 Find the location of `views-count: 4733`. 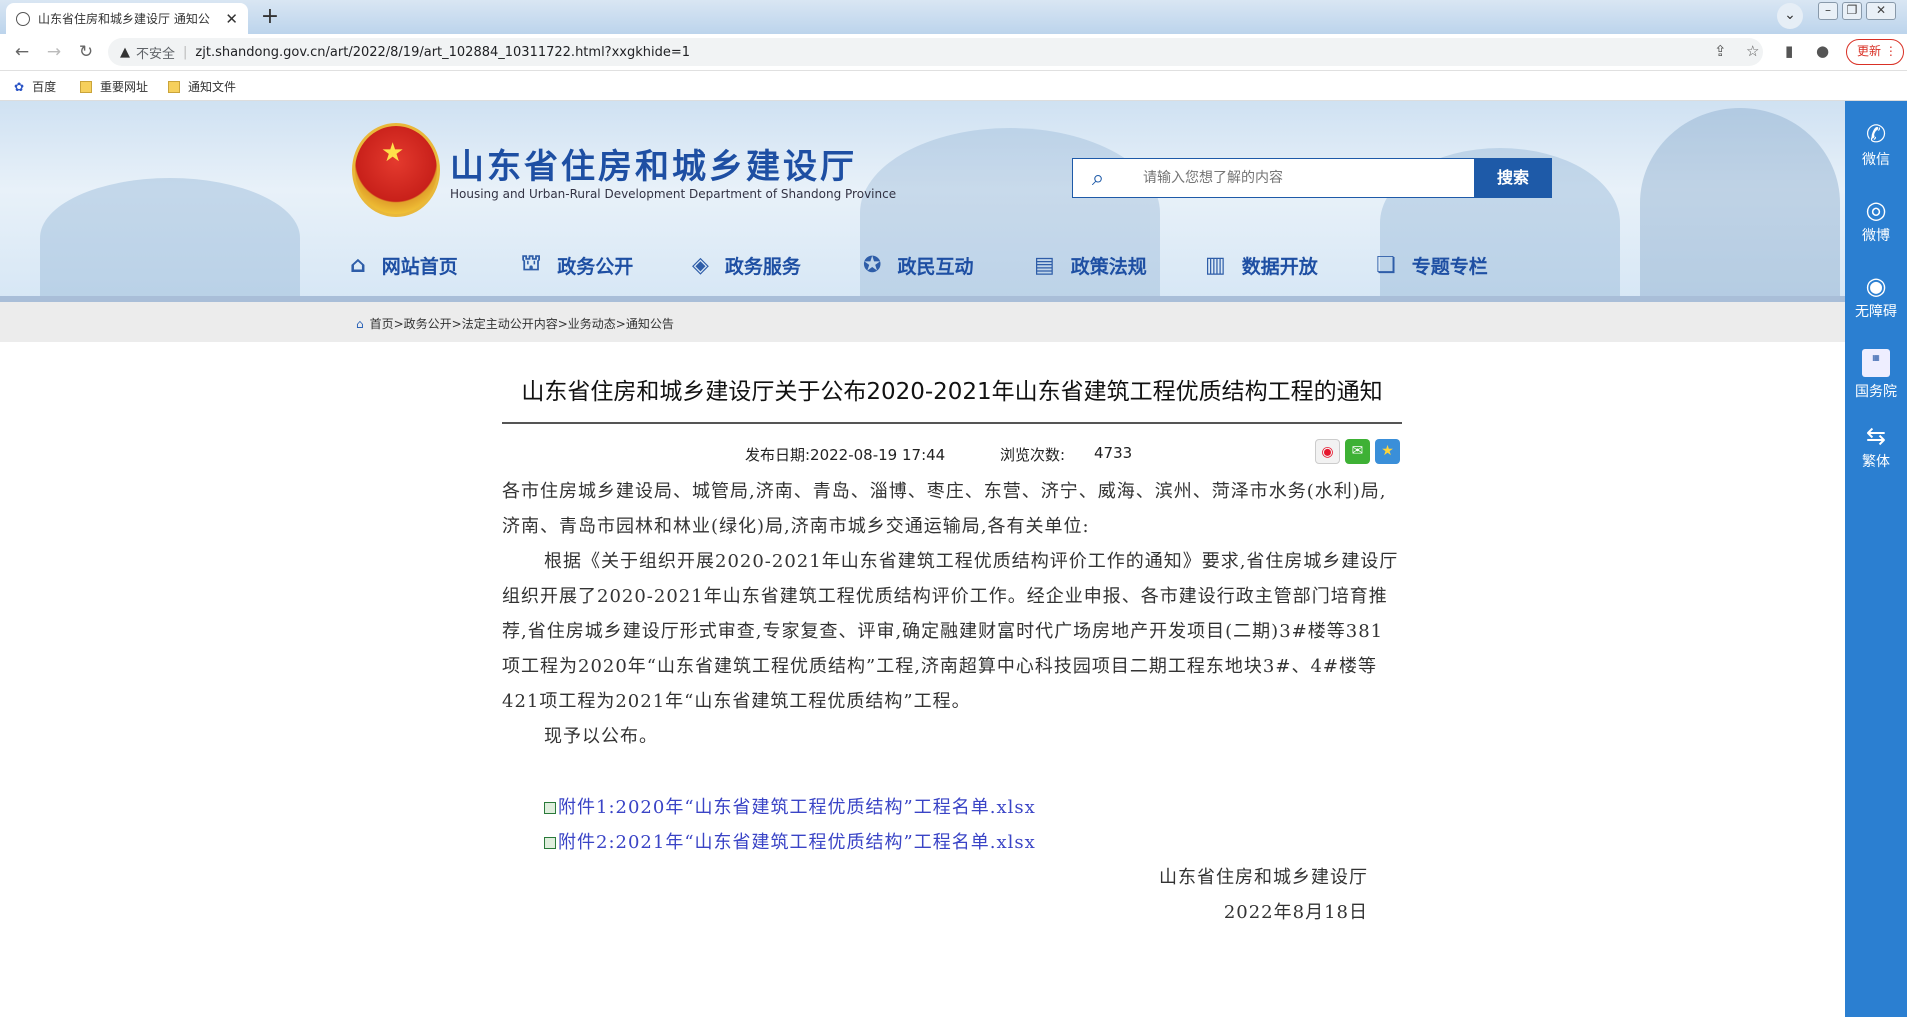

views-count: 4733 is located at coordinates (1113, 453).